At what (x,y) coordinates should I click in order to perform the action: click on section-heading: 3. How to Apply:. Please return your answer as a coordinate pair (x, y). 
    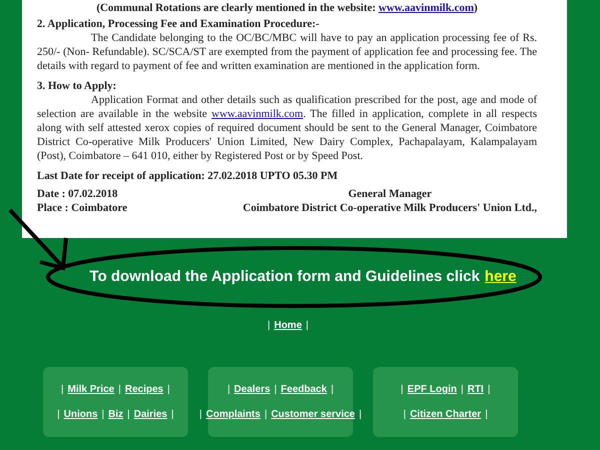
    Looking at the image, I should click on (77, 86).